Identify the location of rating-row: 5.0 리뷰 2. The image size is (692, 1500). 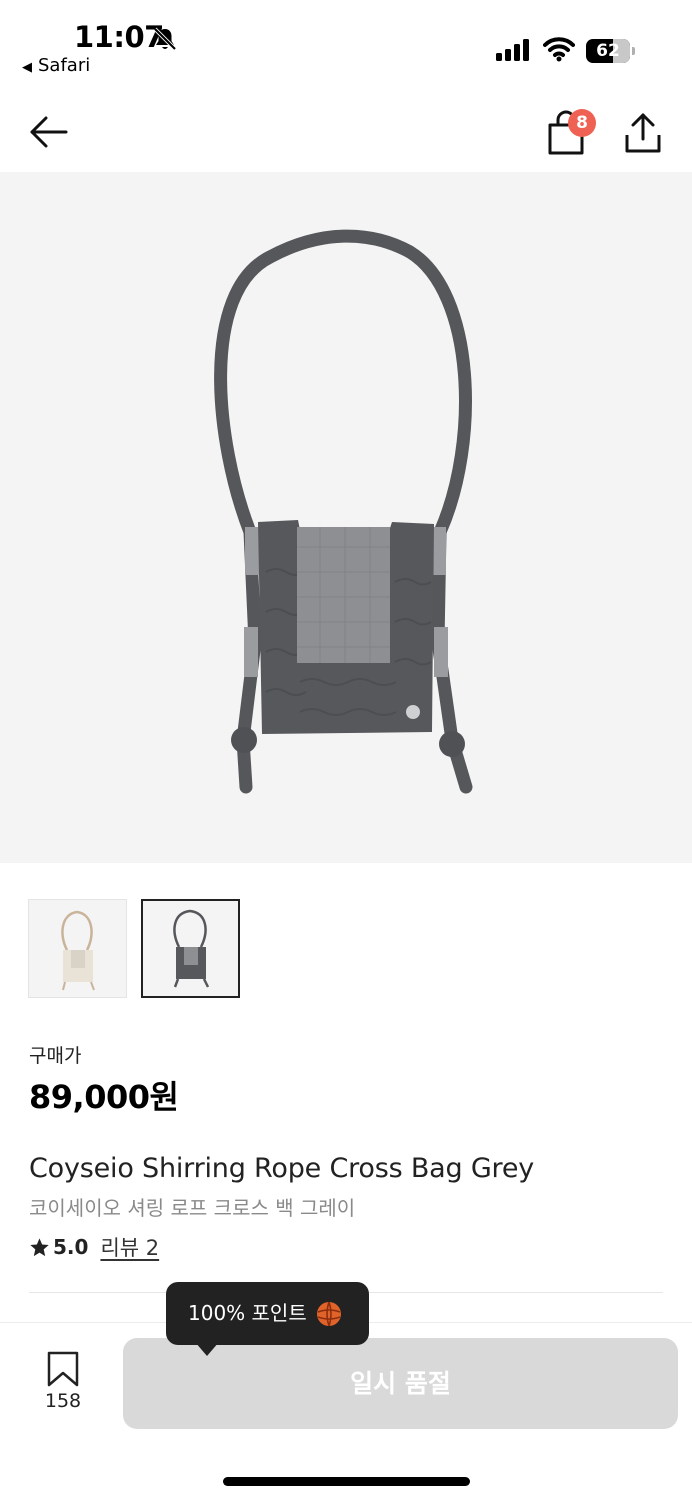
(94, 1247).